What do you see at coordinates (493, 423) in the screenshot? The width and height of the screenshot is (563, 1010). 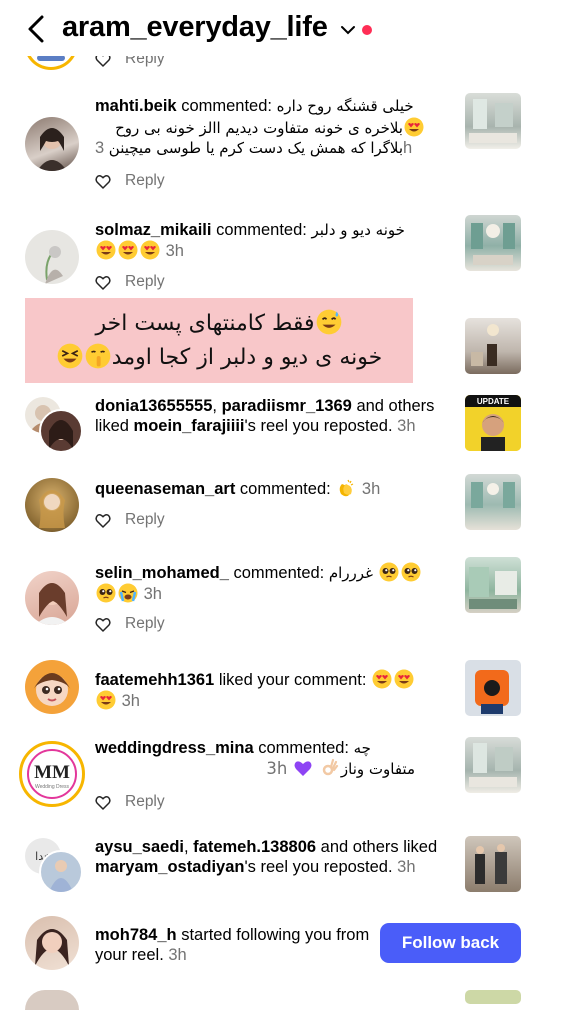 I see `post-thumbnail: UPDATE` at bounding box center [493, 423].